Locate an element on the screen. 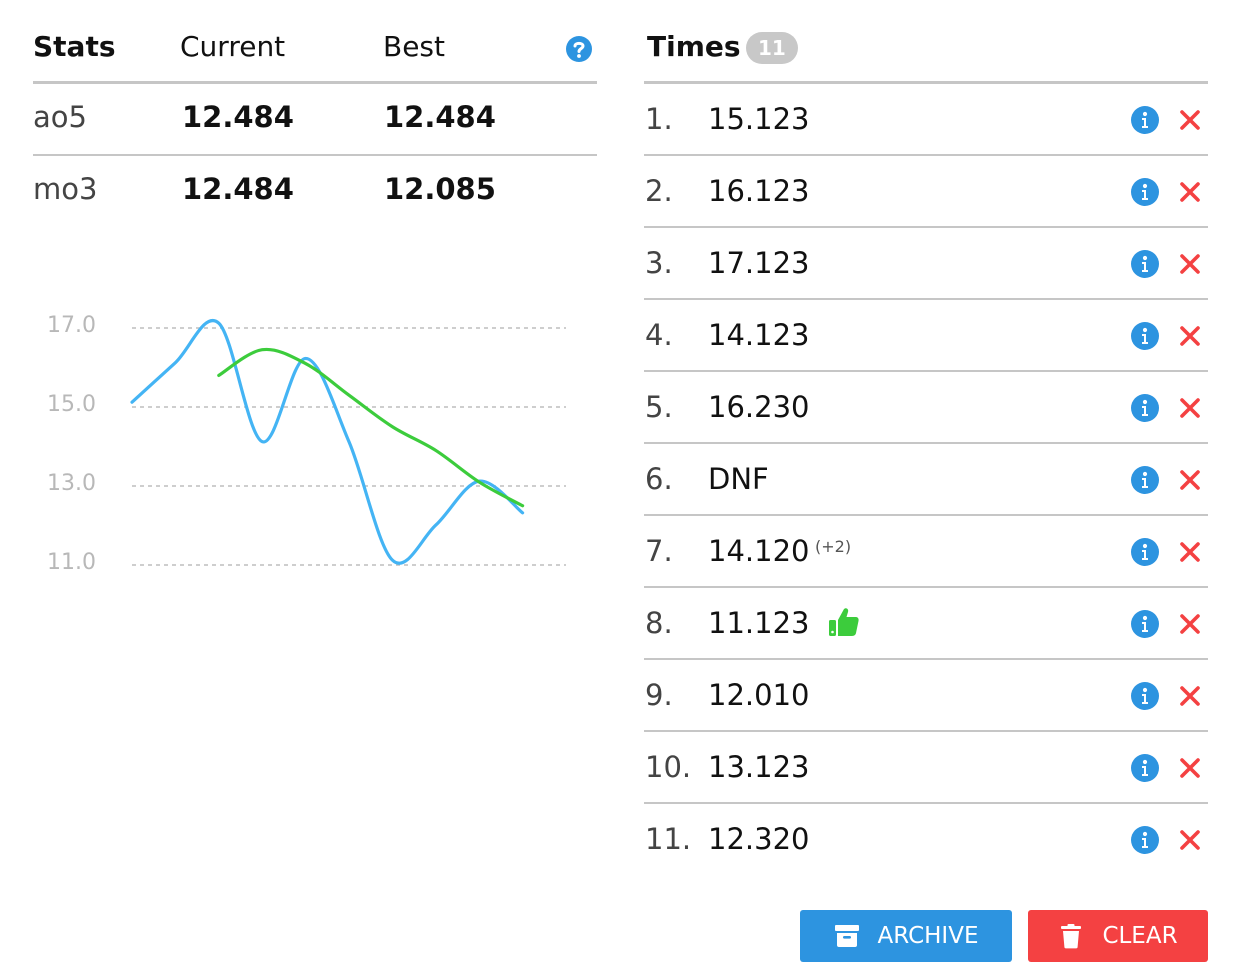 This screenshot has height=980, width=1240. time-row: 3. 17.123 is located at coordinates (926, 264).